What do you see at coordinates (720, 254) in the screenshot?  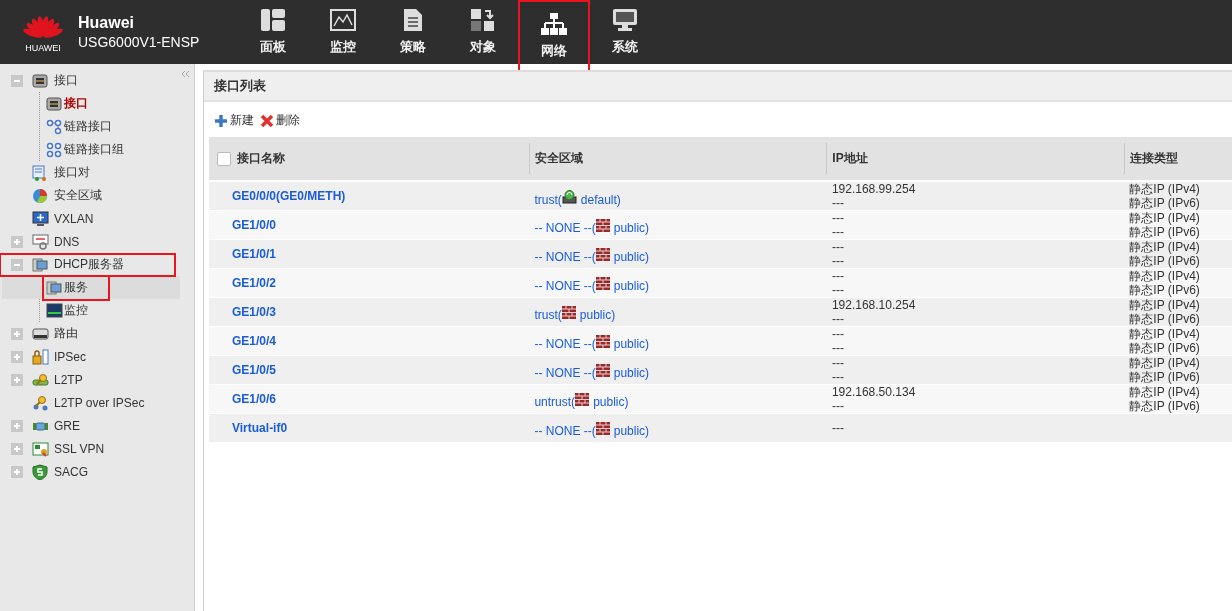 I see `table-row: GE1/0/1 -- NONE --( public) --- --- 静态IP (IPv4) 静态IP (IPv6)` at bounding box center [720, 254].